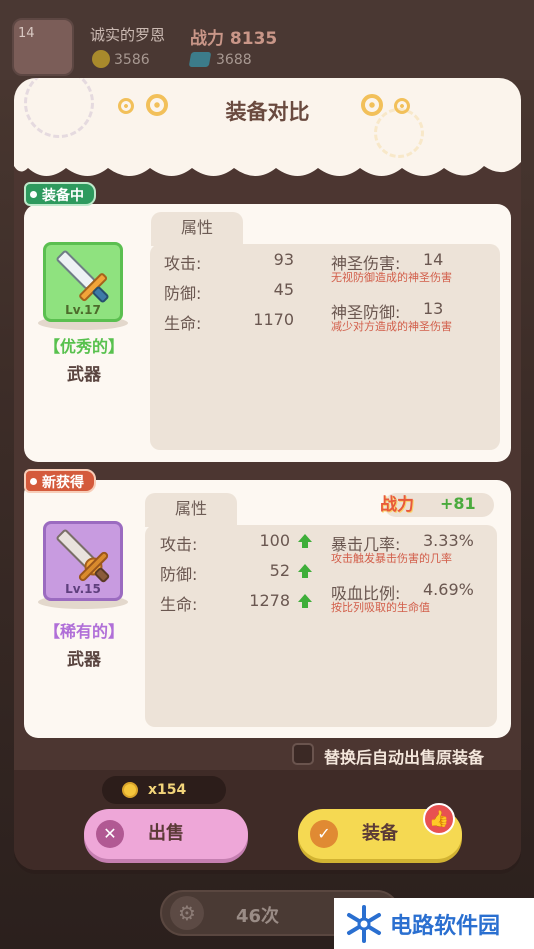 The width and height of the screenshot is (534, 949). Describe the element at coordinates (391, 326) in the screenshot. I see `special-stat-desc: 减少对方造成的神圣伤害` at that location.